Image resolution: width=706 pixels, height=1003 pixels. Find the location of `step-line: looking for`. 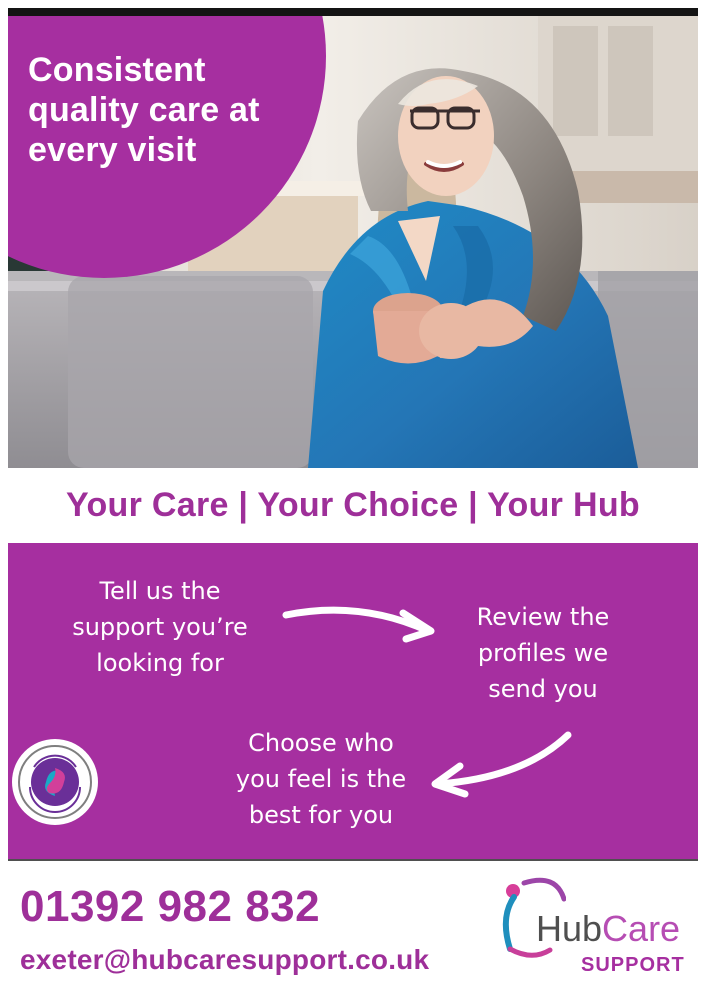

step-line: looking for is located at coordinates (160, 663).